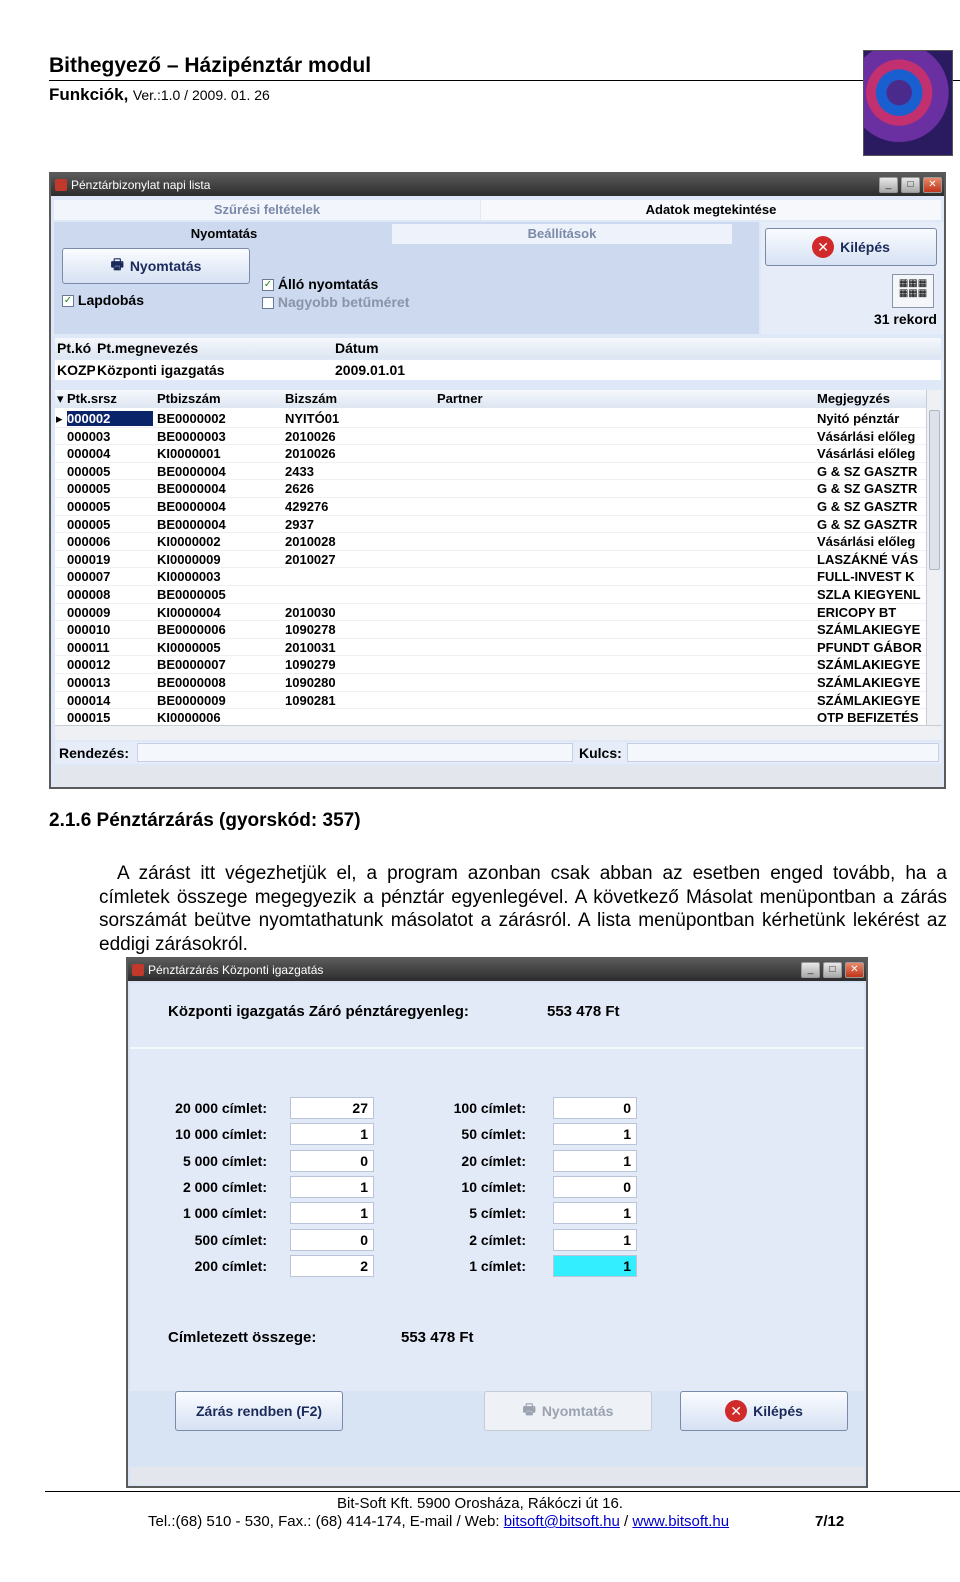 This screenshot has height=1582, width=960. What do you see at coordinates (355, 752) in the screenshot?
I see `sort-field` at bounding box center [355, 752].